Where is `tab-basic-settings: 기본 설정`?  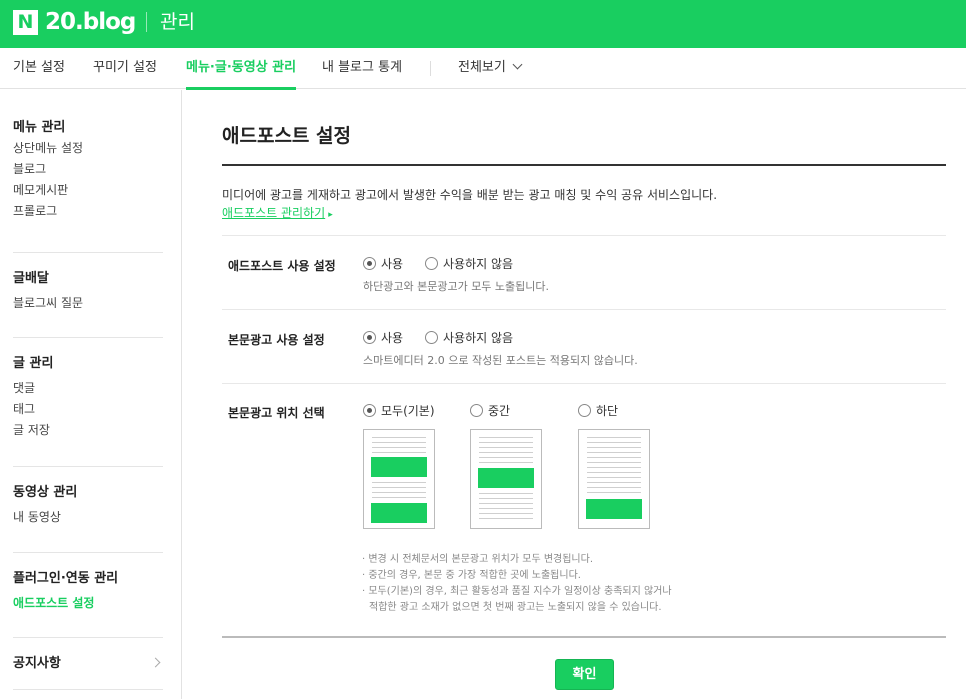 tab-basic-settings: 기본 설정 is located at coordinates (39, 68).